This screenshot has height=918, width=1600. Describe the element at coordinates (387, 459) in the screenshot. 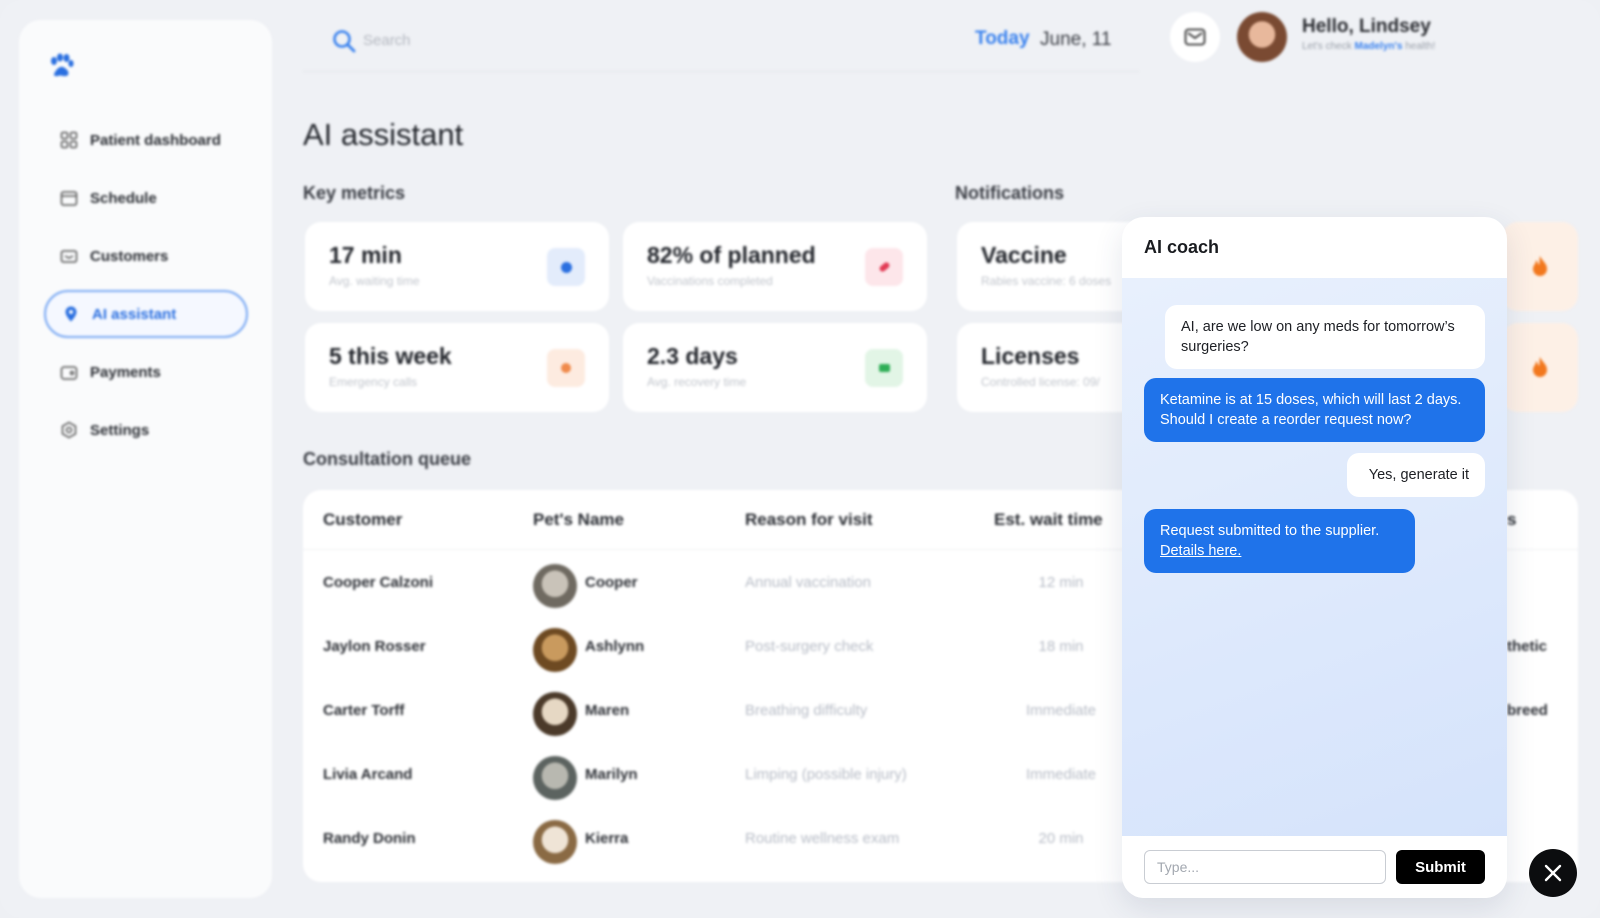

I see `consultation-queue-heading: Consultation queue` at that location.